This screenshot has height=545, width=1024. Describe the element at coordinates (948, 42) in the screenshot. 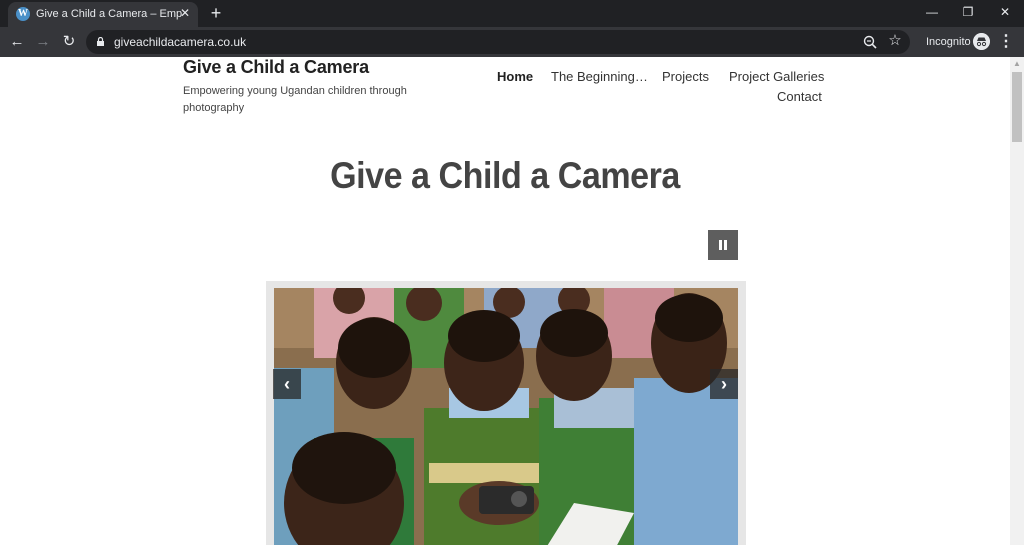

I see `incognito-label: Incognito` at that location.